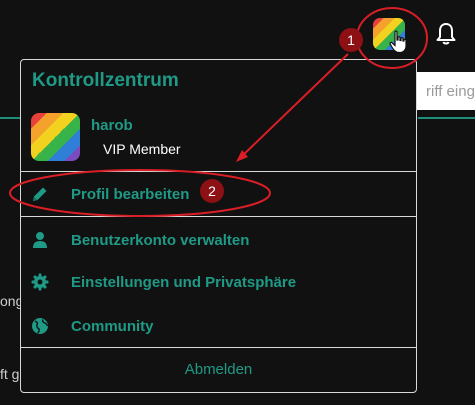 This screenshot has width=475, height=405. What do you see at coordinates (40, 326) in the screenshot?
I see `globe-icon` at bounding box center [40, 326].